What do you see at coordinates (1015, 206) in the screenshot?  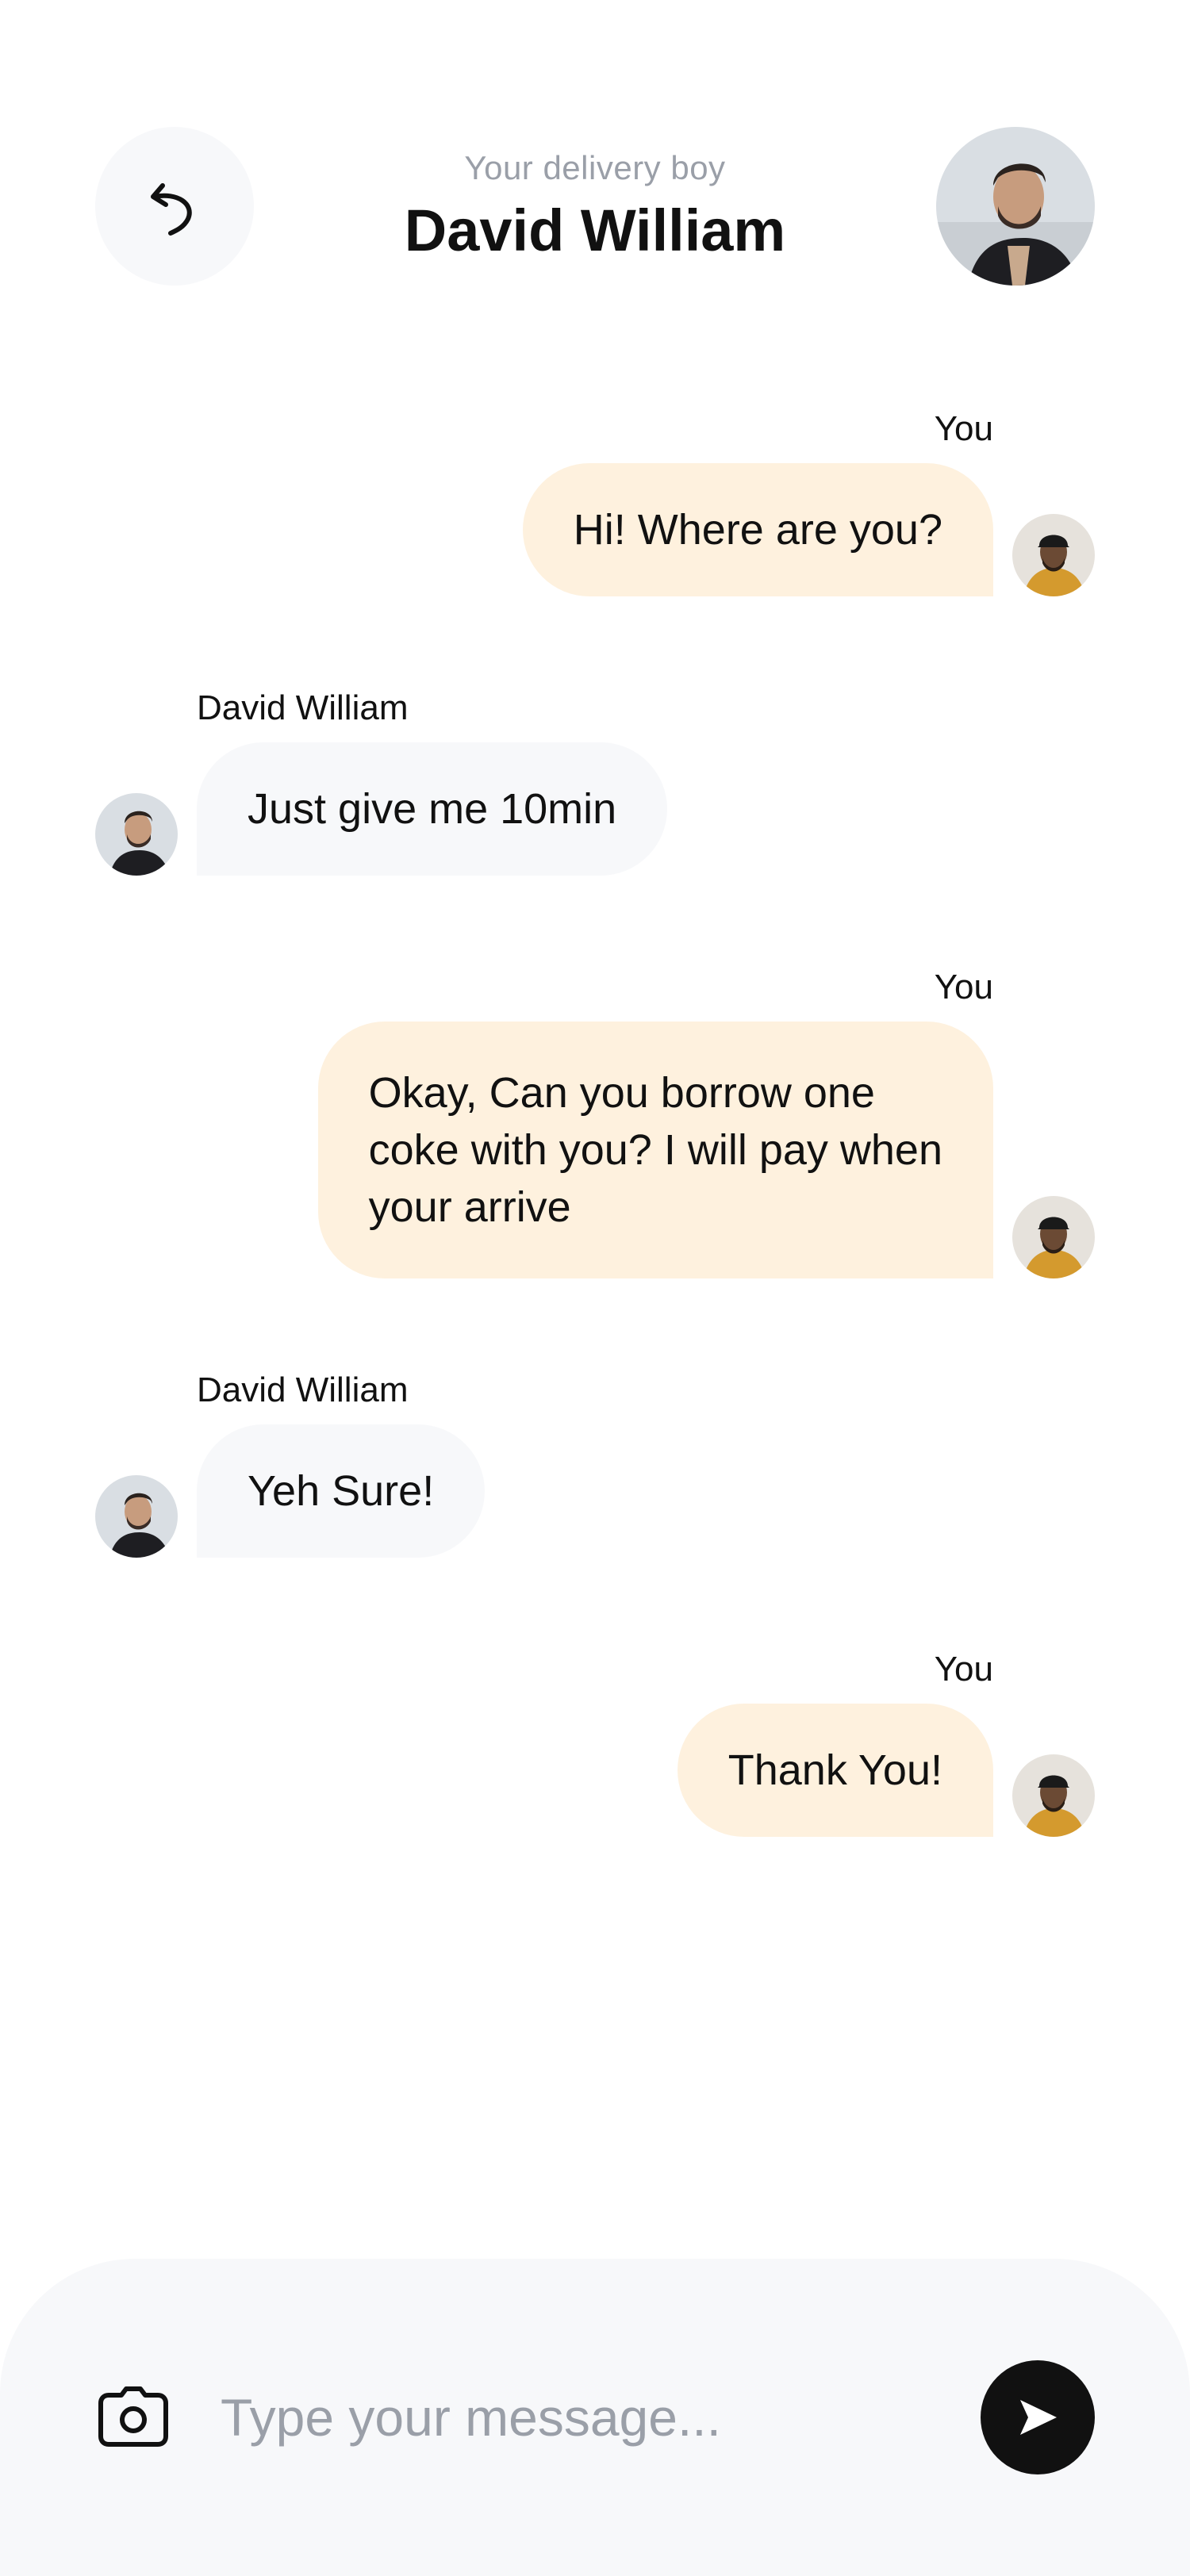 I see `contact-avatar` at bounding box center [1015, 206].